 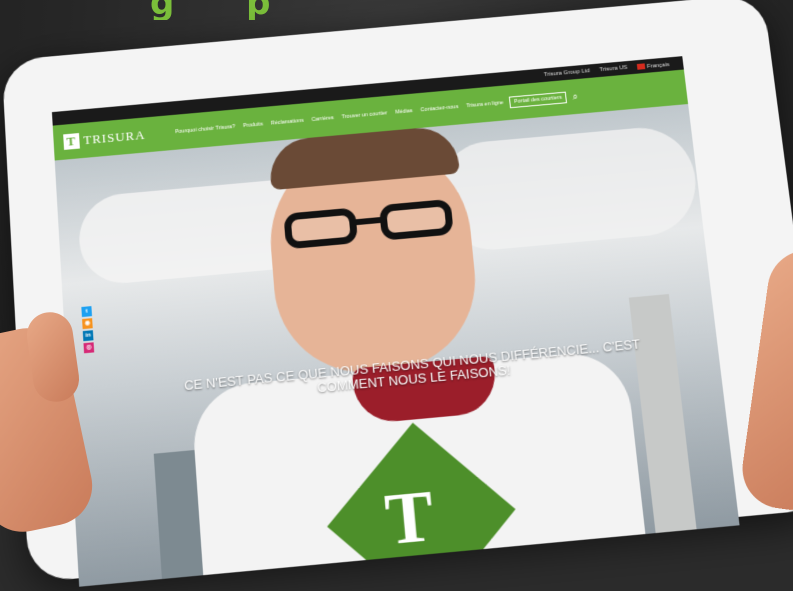 I want to click on nav-item-why: Pourquoi choisir Trisura?, so click(x=205, y=129).